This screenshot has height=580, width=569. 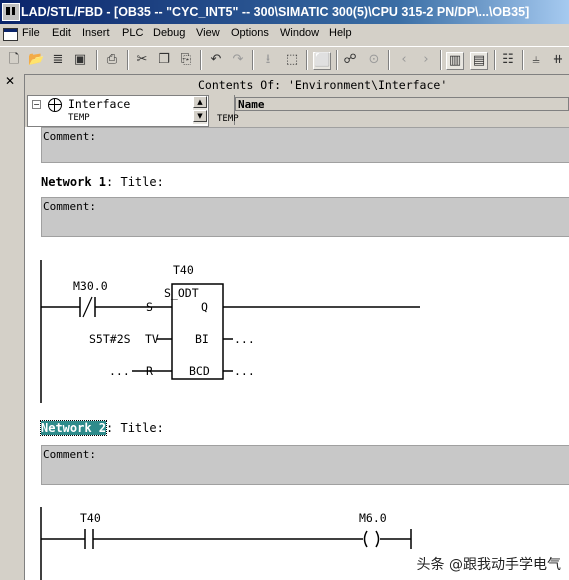 What do you see at coordinates (374, 60) in the screenshot?
I see `go-online-icon: ⊙` at bounding box center [374, 60].